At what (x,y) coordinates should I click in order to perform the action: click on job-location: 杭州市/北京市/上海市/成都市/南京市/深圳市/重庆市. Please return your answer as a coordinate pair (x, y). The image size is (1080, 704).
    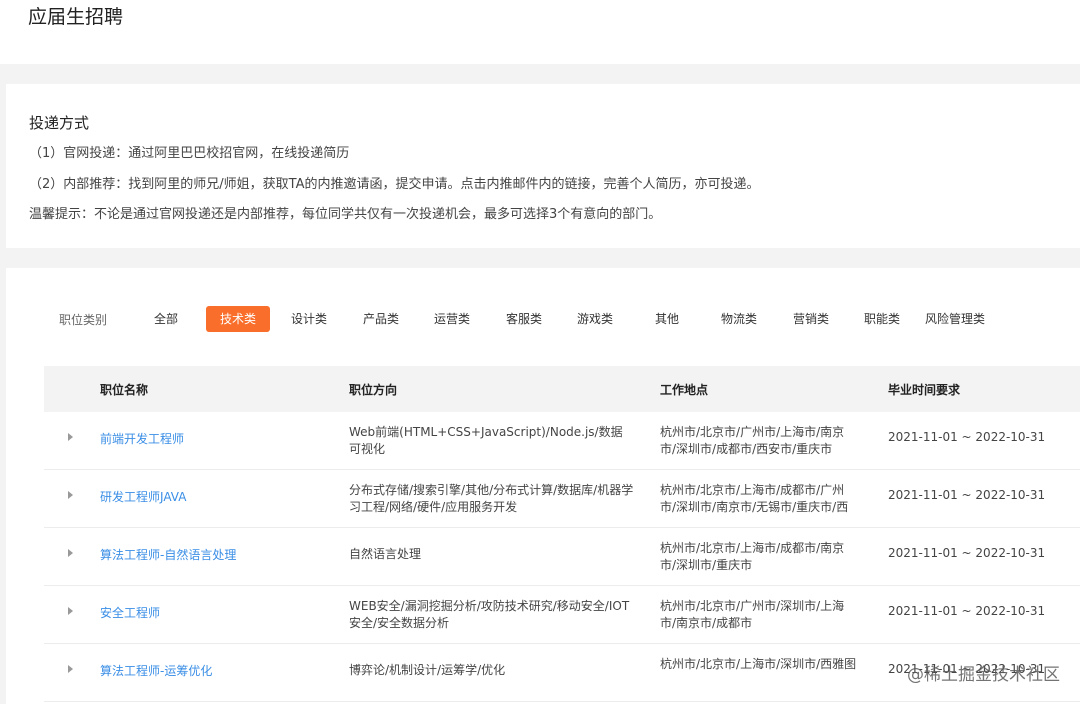
    Looking at the image, I should click on (752, 556).